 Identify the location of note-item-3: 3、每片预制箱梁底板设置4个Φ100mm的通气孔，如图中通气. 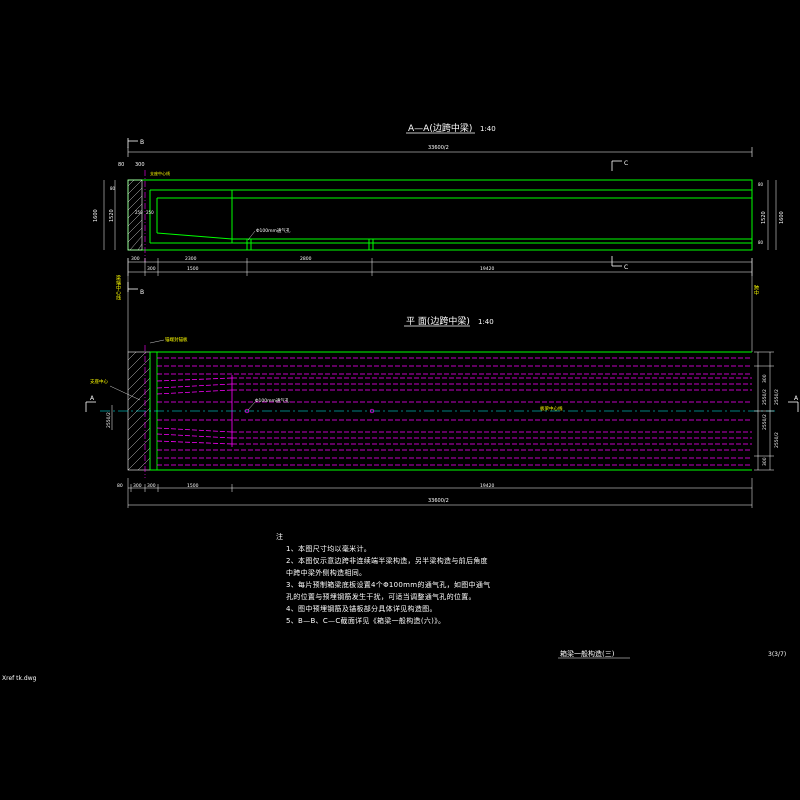
(388, 585).